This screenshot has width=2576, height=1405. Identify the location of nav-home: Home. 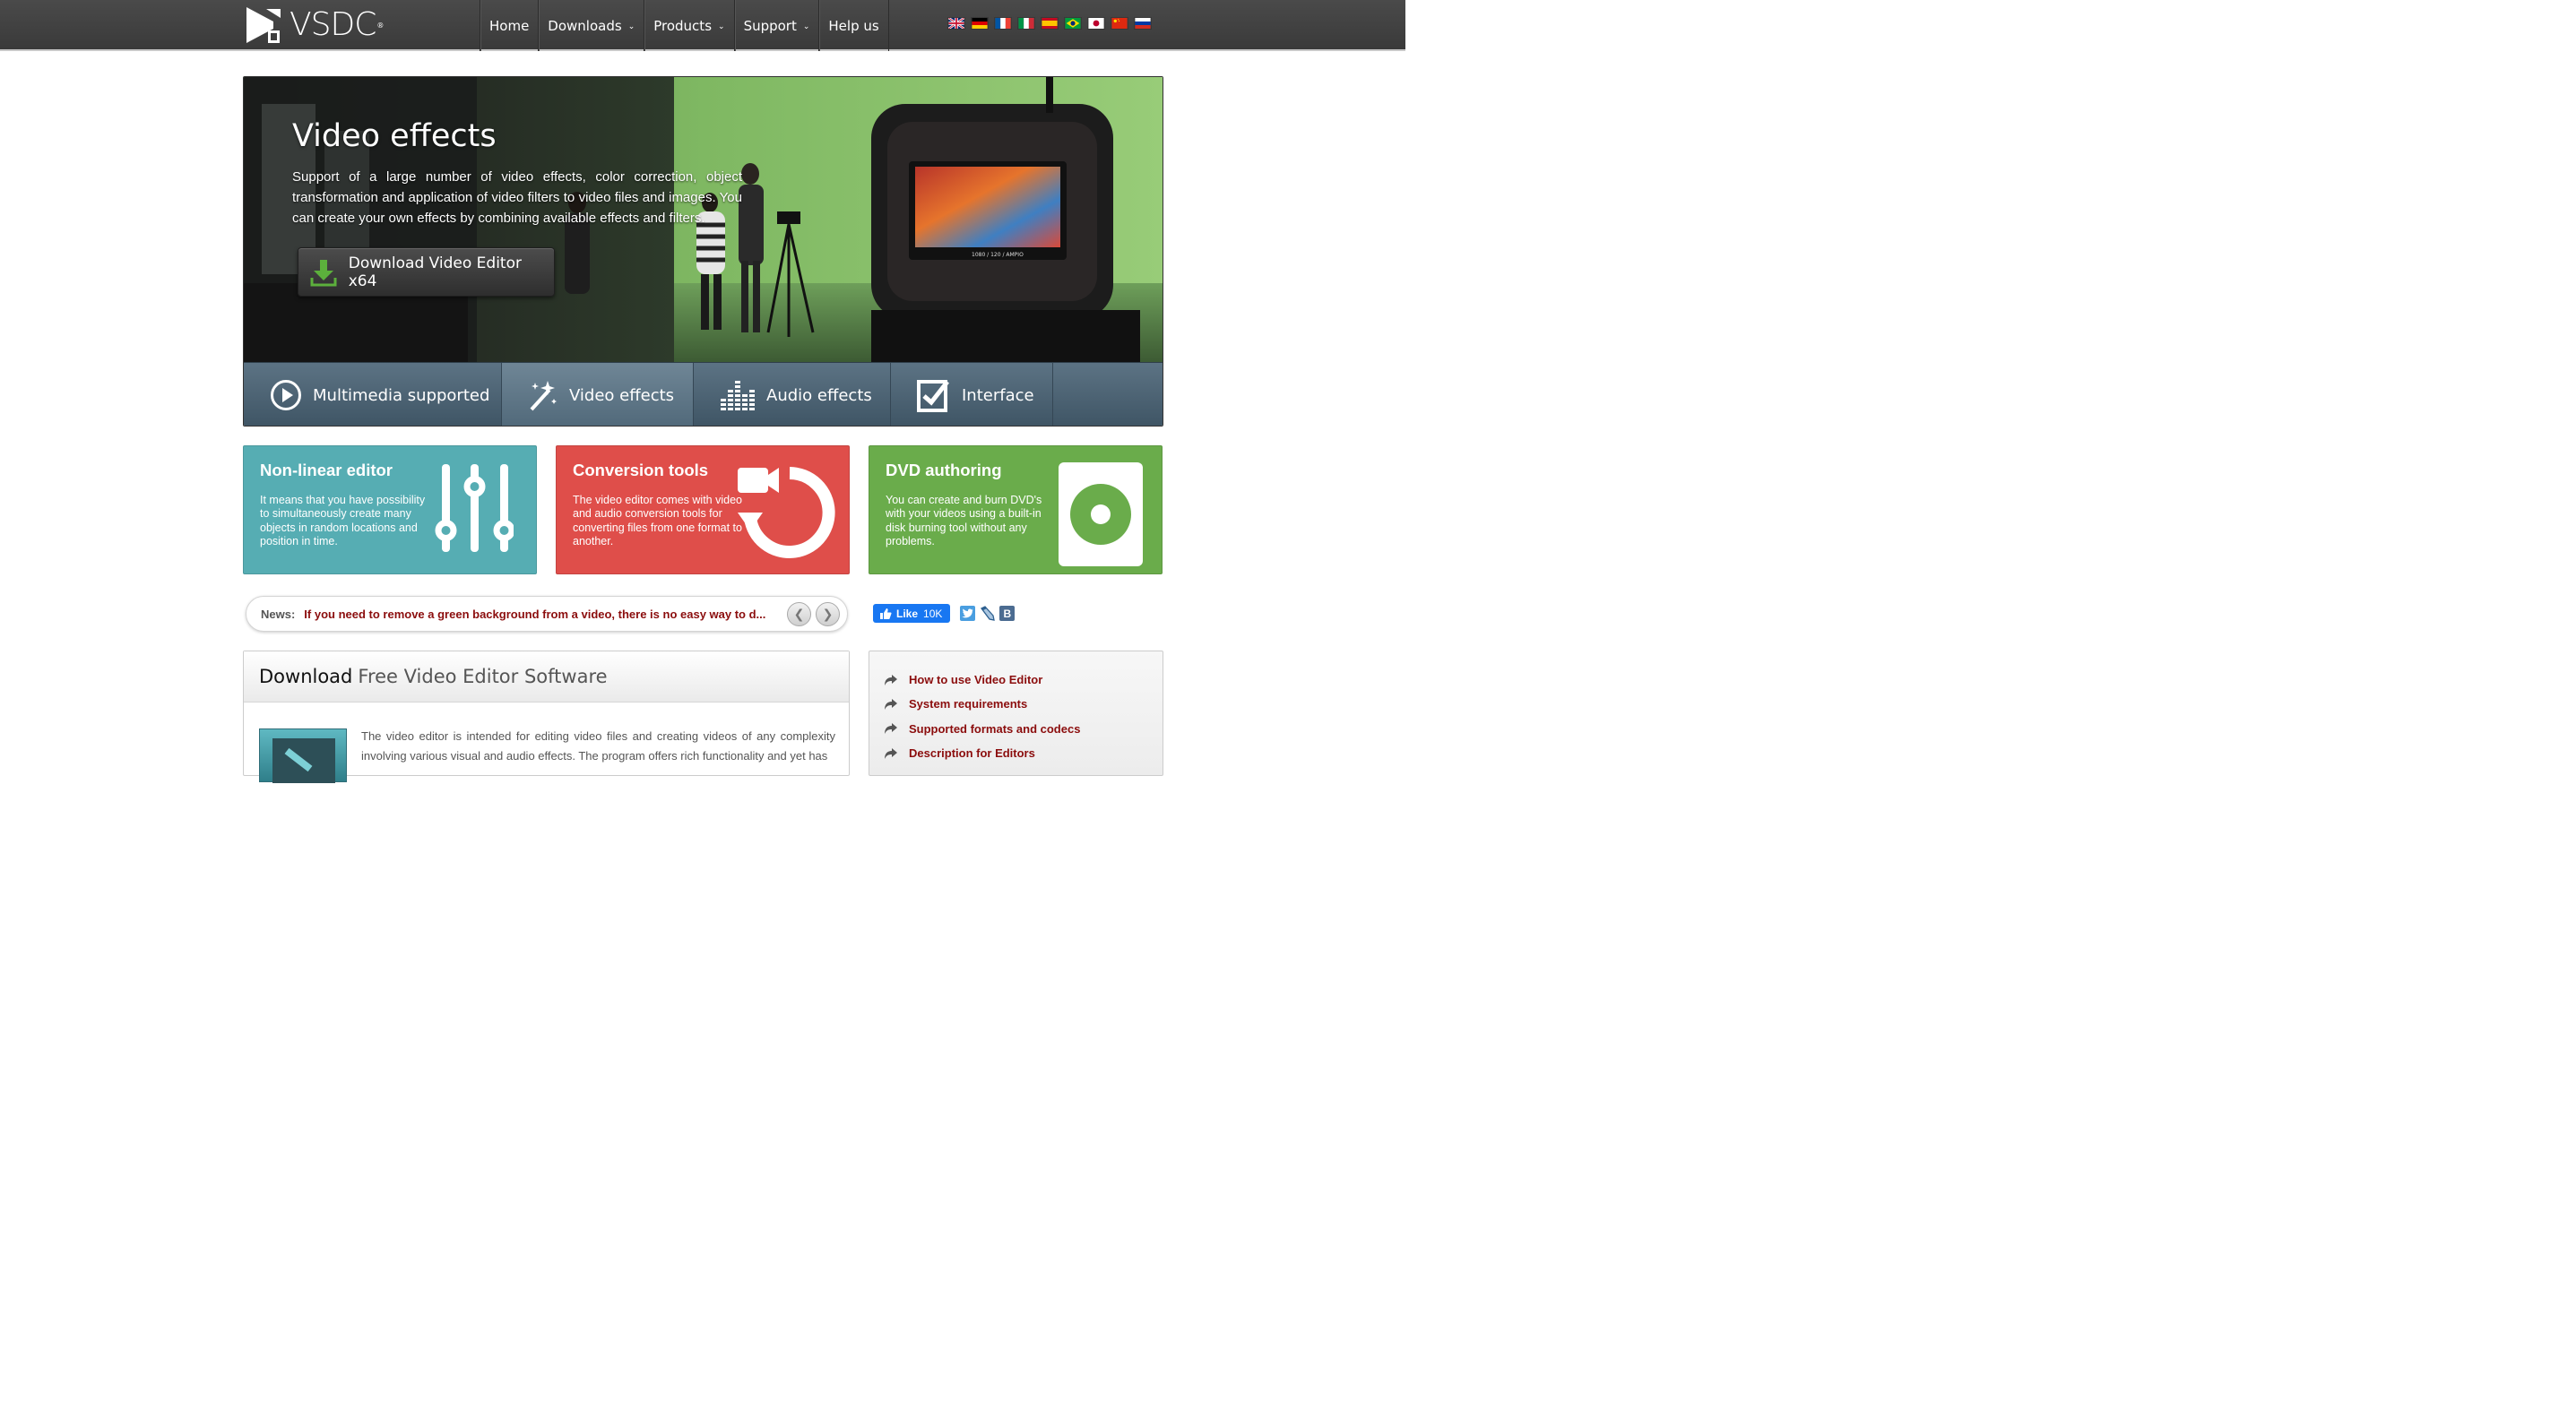
(509, 25).